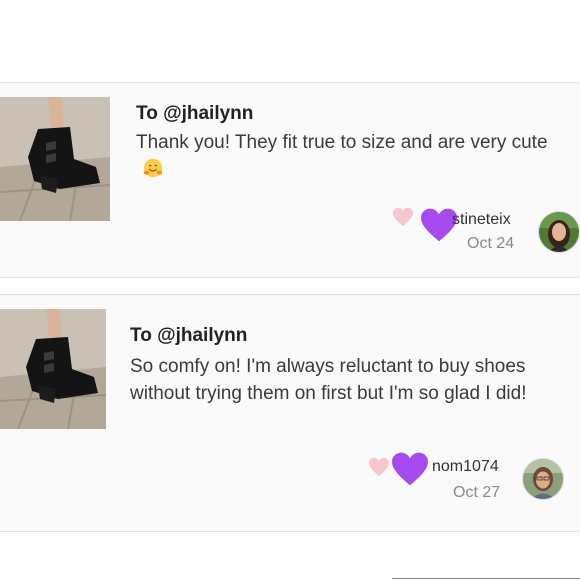 This screenshot has width=580, height=580. What do you see at coordinates (477, 492) in the screenshot?
I see `review-date: Oct 27` at bounding box center [477, 492].